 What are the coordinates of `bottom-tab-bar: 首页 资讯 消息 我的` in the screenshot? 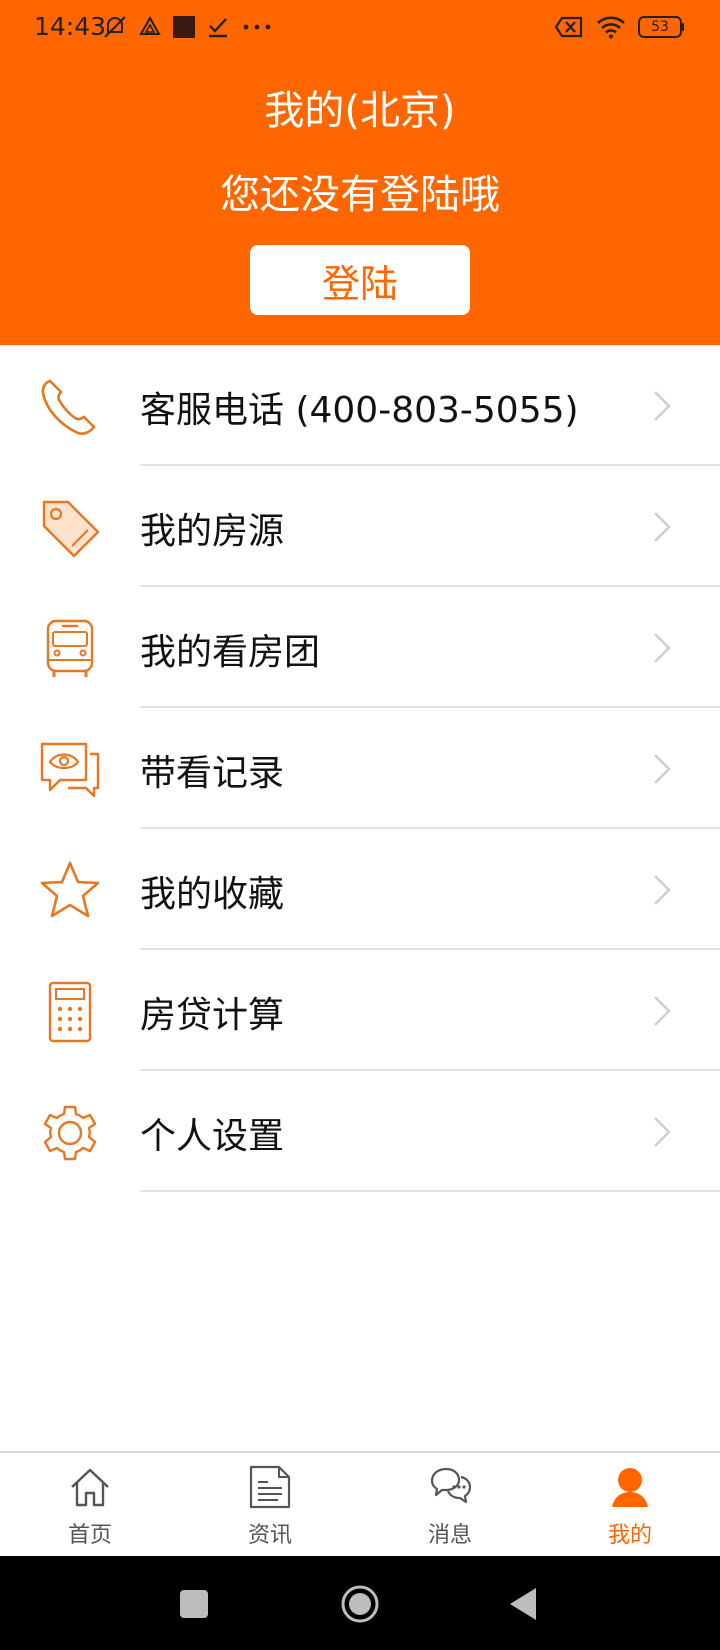 It's located at (360, 1503).